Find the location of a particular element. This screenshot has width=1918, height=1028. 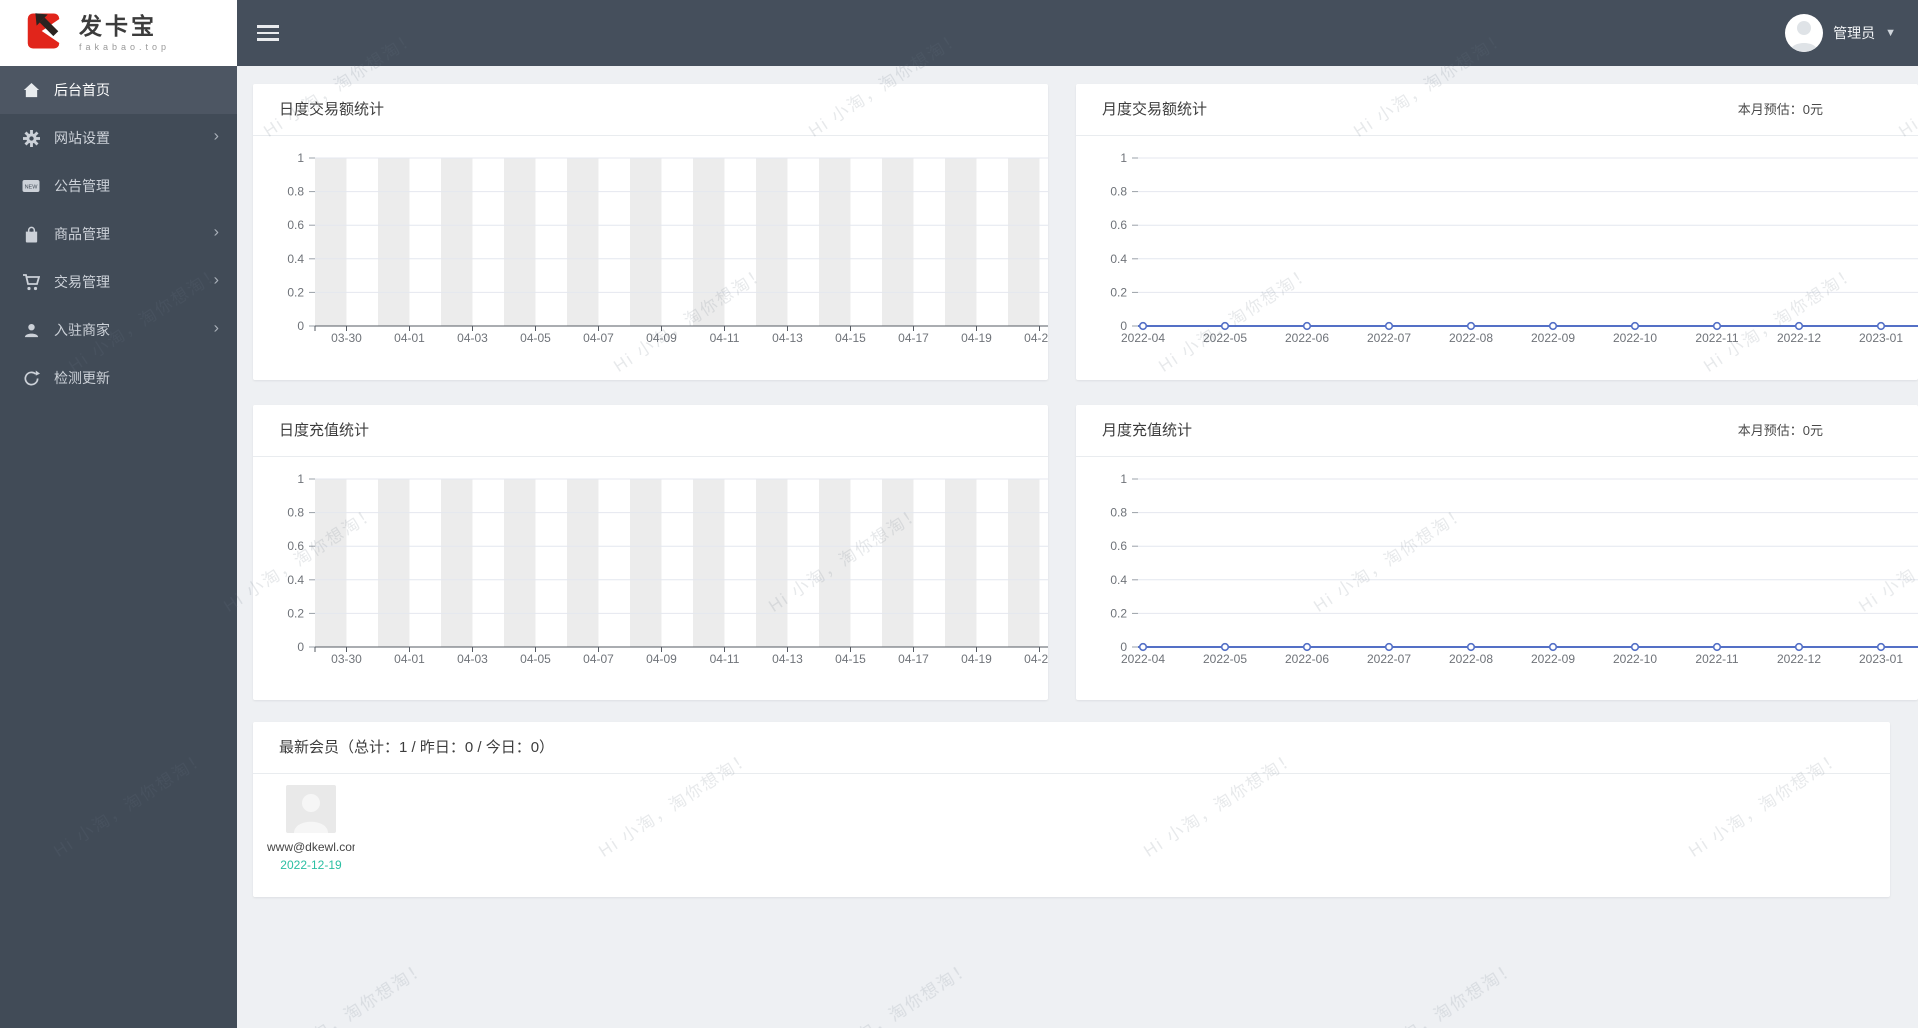

sidebar-item-merchants: 入驻商家 › is located at coordinates (118, 330).